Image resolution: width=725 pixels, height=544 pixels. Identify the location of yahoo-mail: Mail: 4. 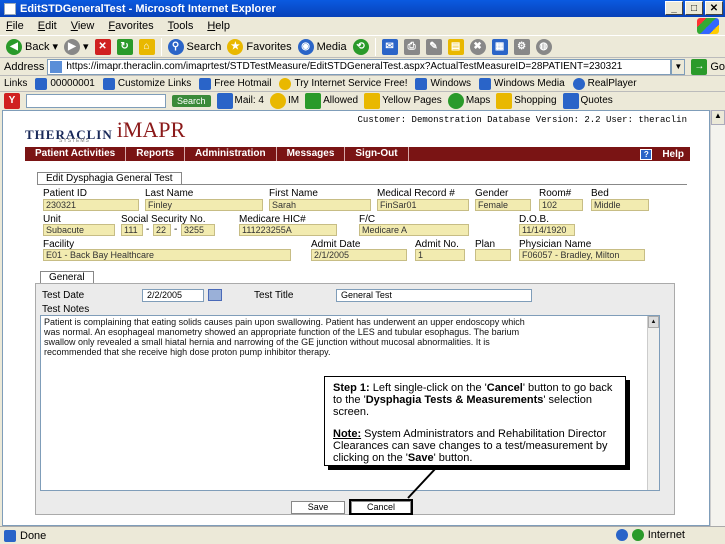
(240, 100).